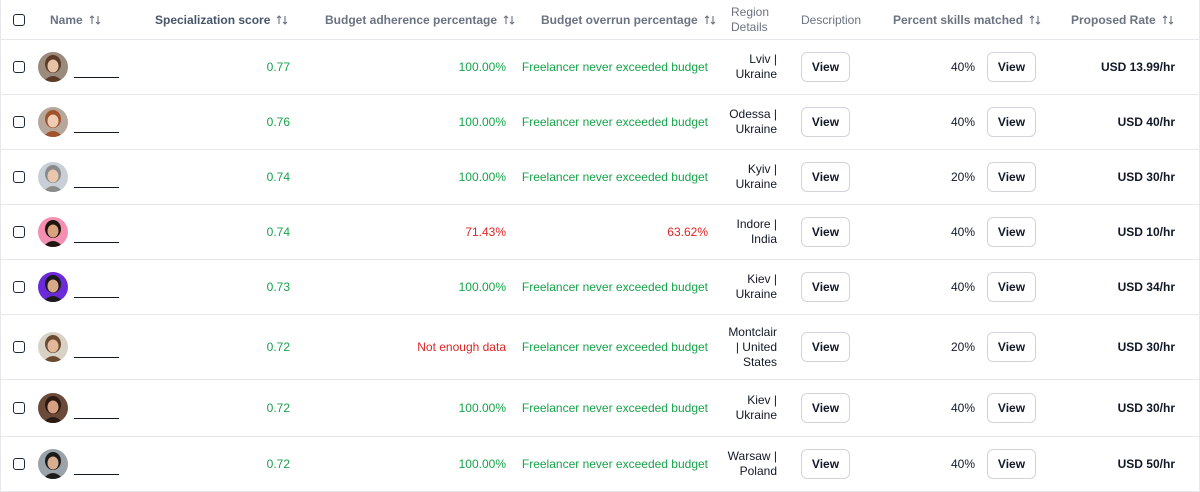 The height and width of the screenshot is (492, 1200). Describe the element at coordinates (962, 177) in the screenshot. I see `skills-matched-value: 20%` at that location.